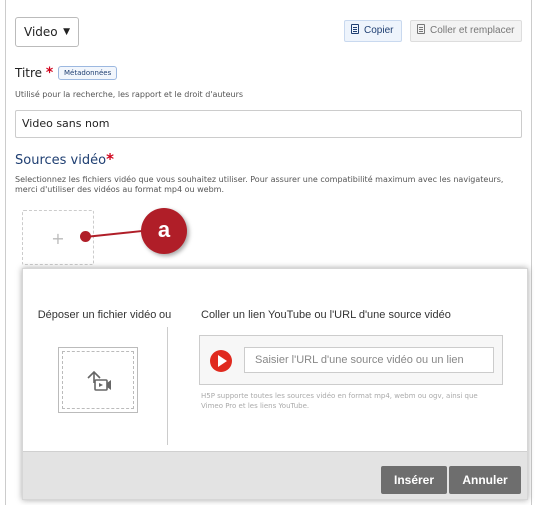 This screenshot has height=505, width=535. What do you see at coordinates (164, 231) in the screenshot?
I see `callout-badge: a` at bounding box center [164, 231].